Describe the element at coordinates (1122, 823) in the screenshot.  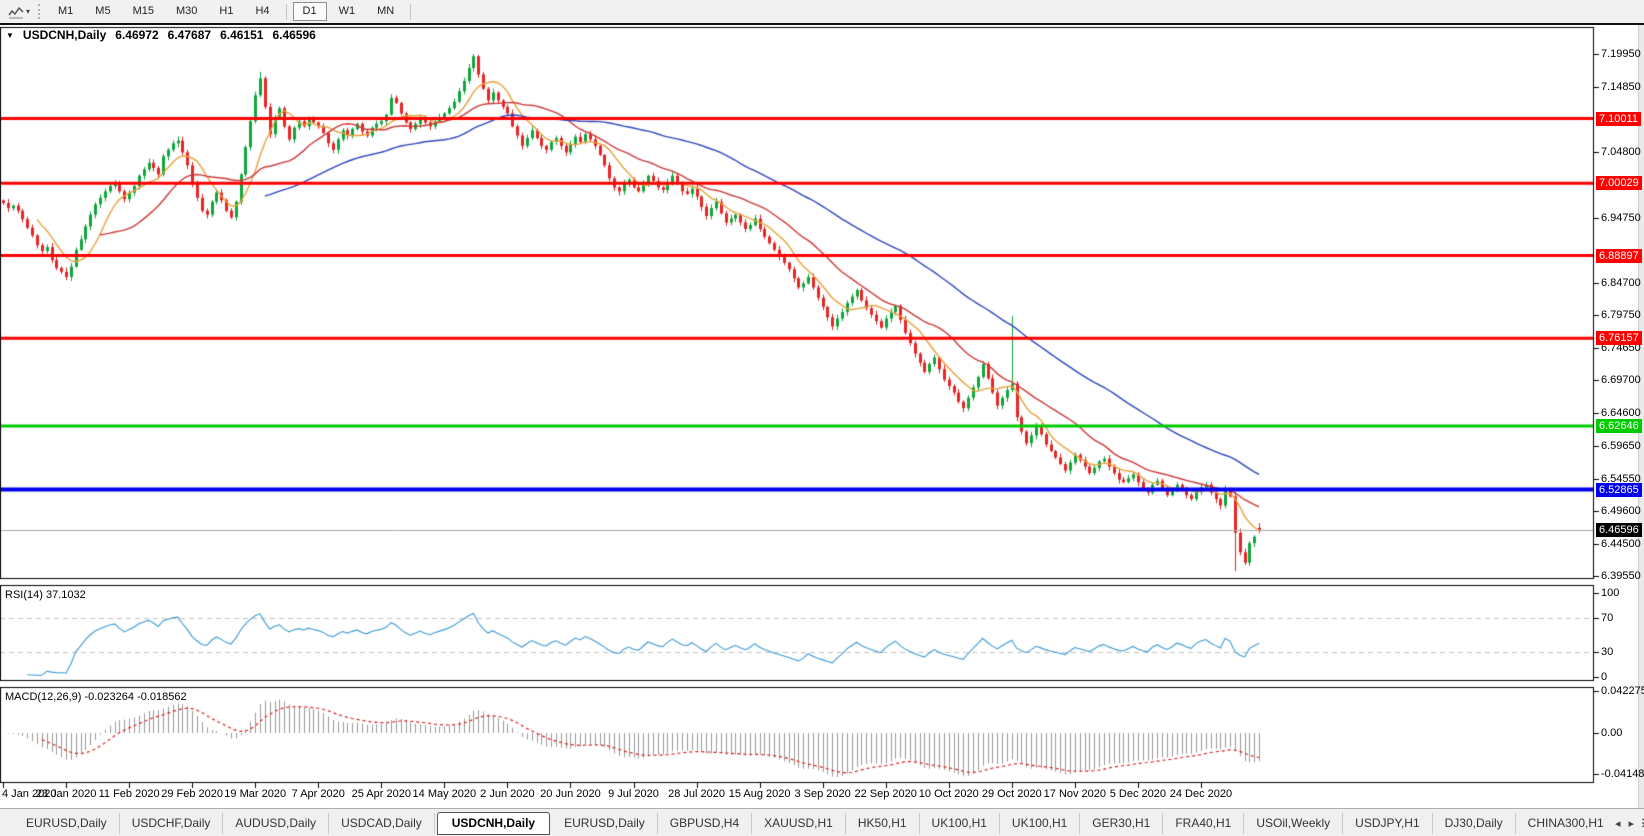
I see `chart-tab: GER30,H1` at that location.